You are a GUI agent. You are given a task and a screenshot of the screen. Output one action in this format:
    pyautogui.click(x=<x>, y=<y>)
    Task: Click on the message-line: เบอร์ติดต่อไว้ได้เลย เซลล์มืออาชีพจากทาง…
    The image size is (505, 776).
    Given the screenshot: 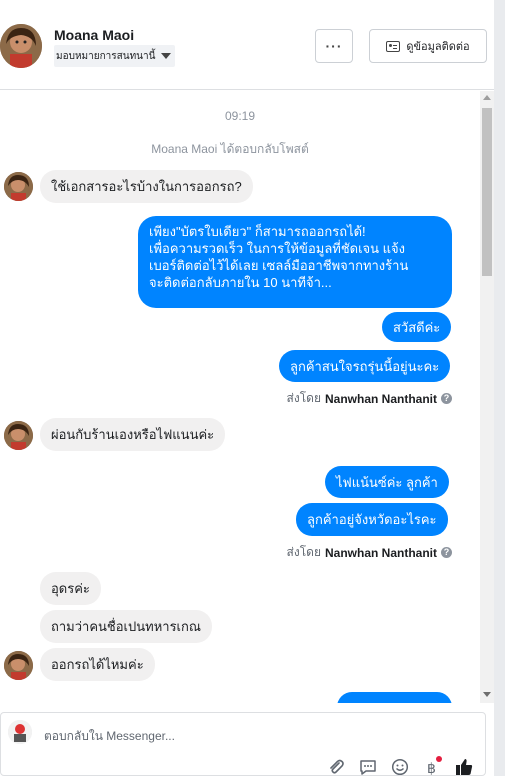 What is the action you would take?
    pyautogui.click(x=279, y=265)
    